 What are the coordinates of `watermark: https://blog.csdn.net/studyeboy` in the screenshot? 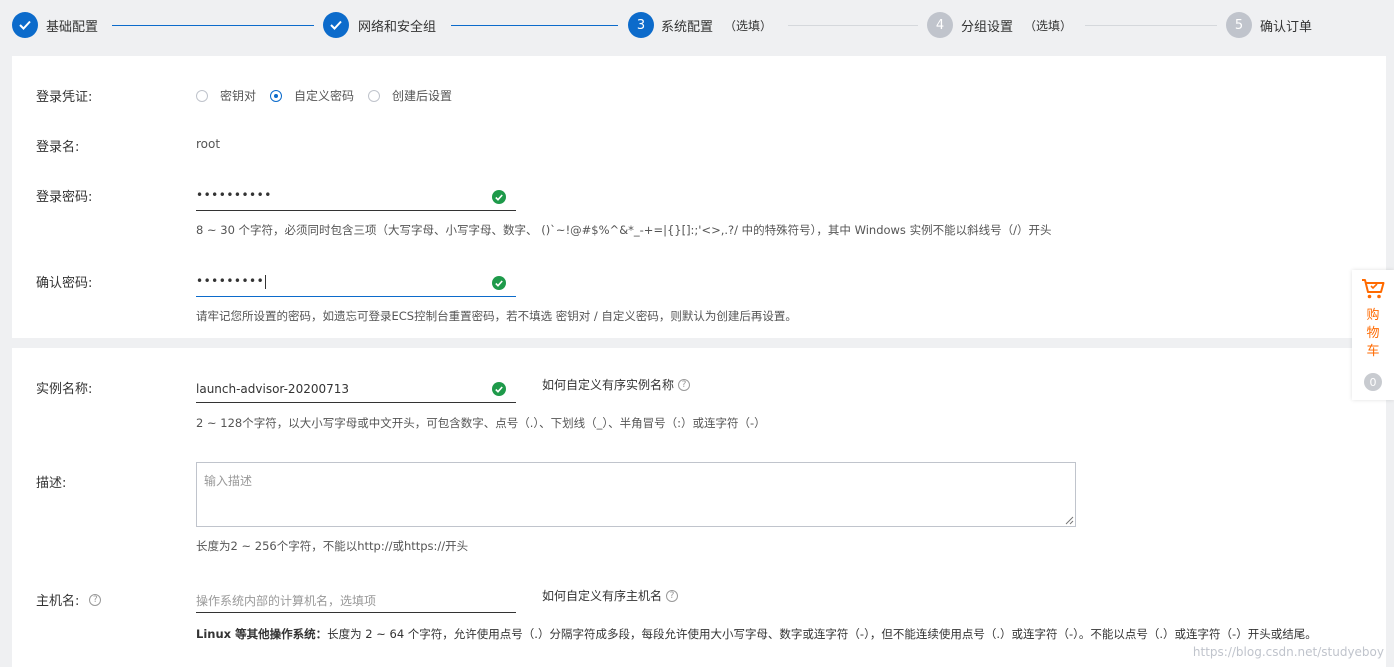 It's located at (1288, 652).